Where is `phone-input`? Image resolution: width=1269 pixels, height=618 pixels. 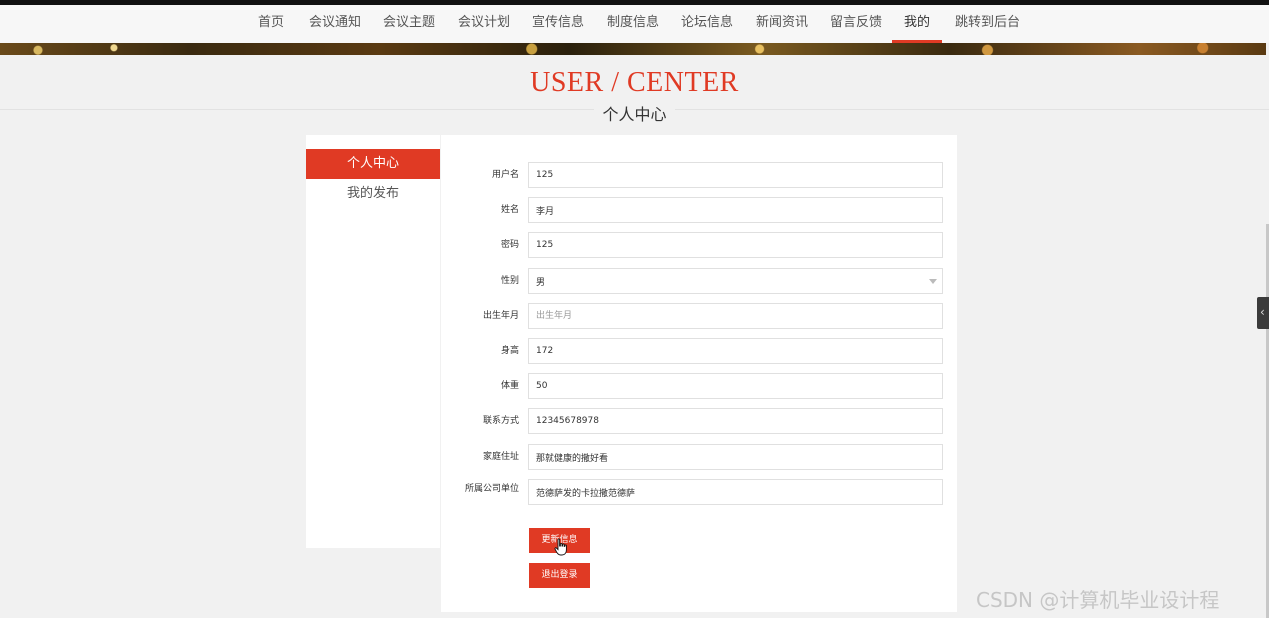
phone-input is located at coordinates (735, 421).